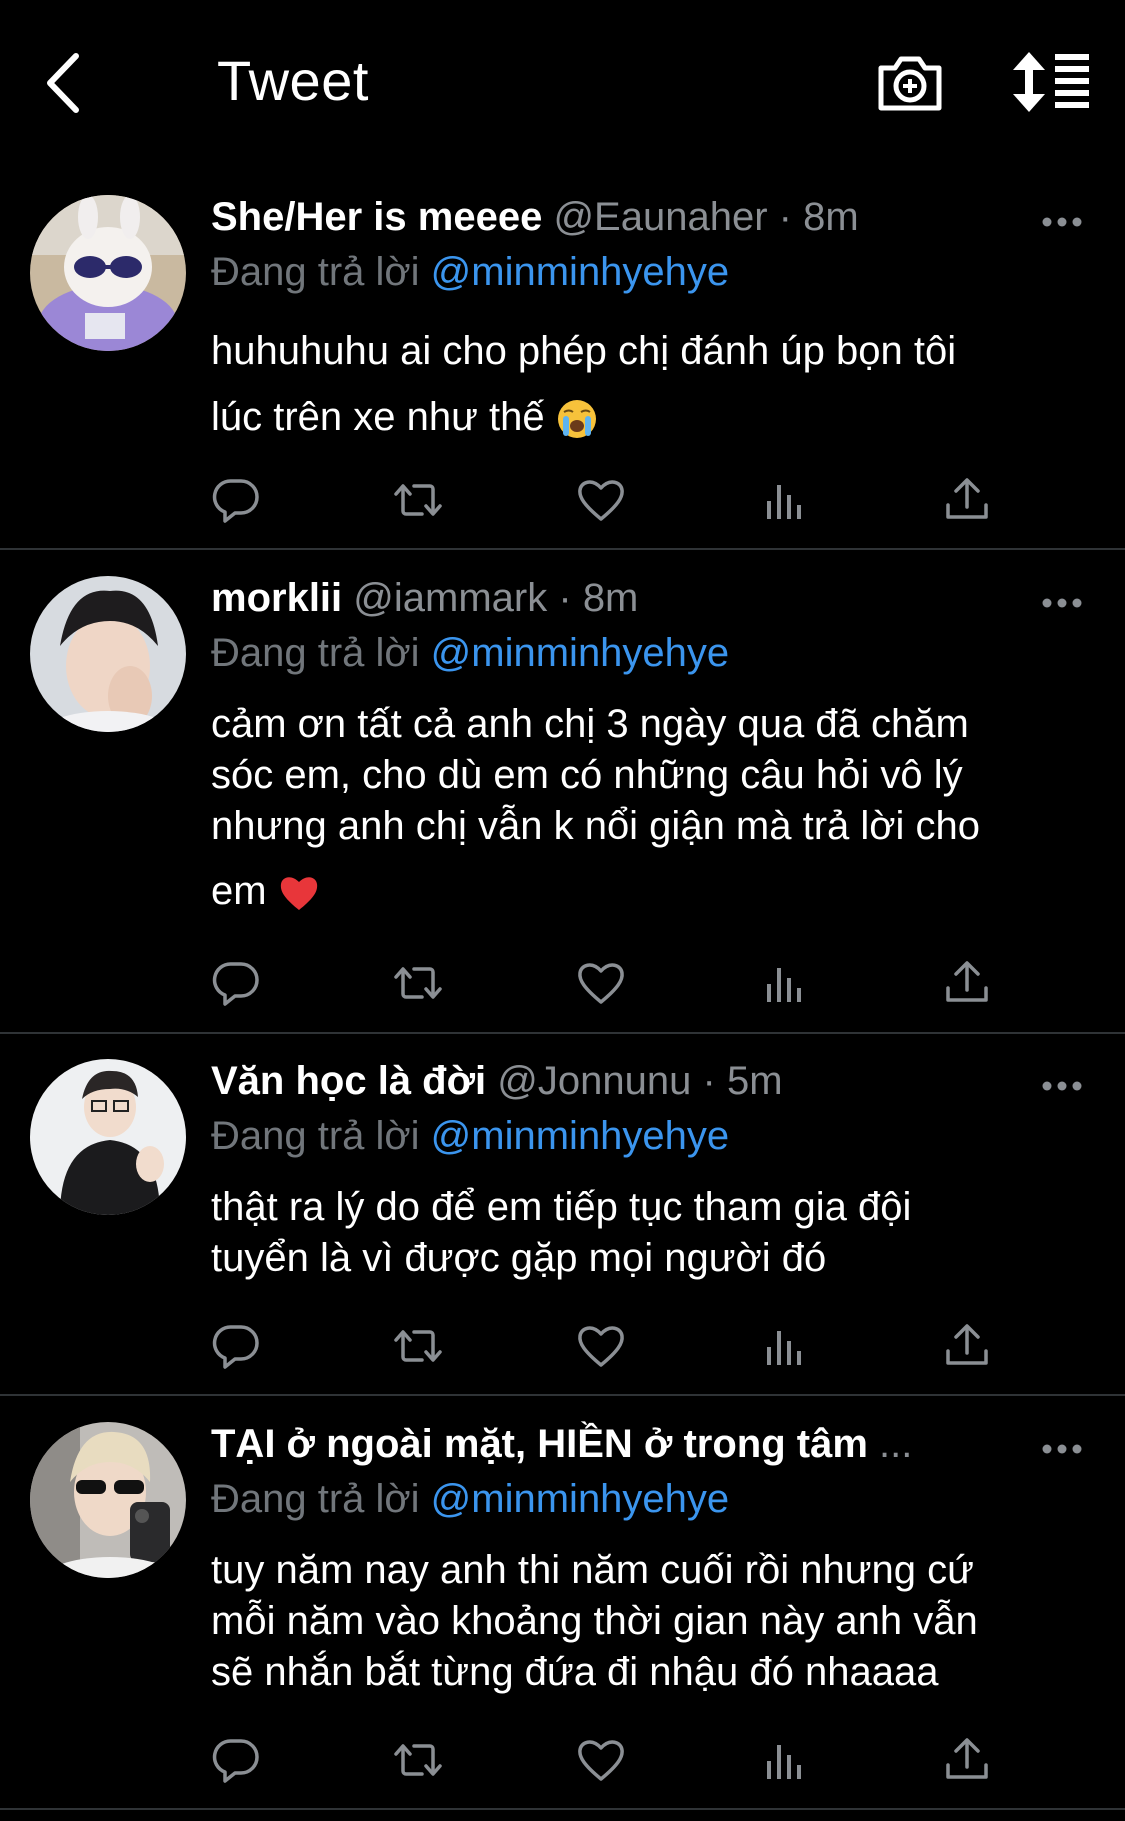 This screenshot has height=1821, width=1125. What do you see at coordinates (590, 724) in the screenshot?
I see `tweet-line: cảm ơn tất cả anh chị 3 ngày qua đã chăm` at bounding box center [590, 724].